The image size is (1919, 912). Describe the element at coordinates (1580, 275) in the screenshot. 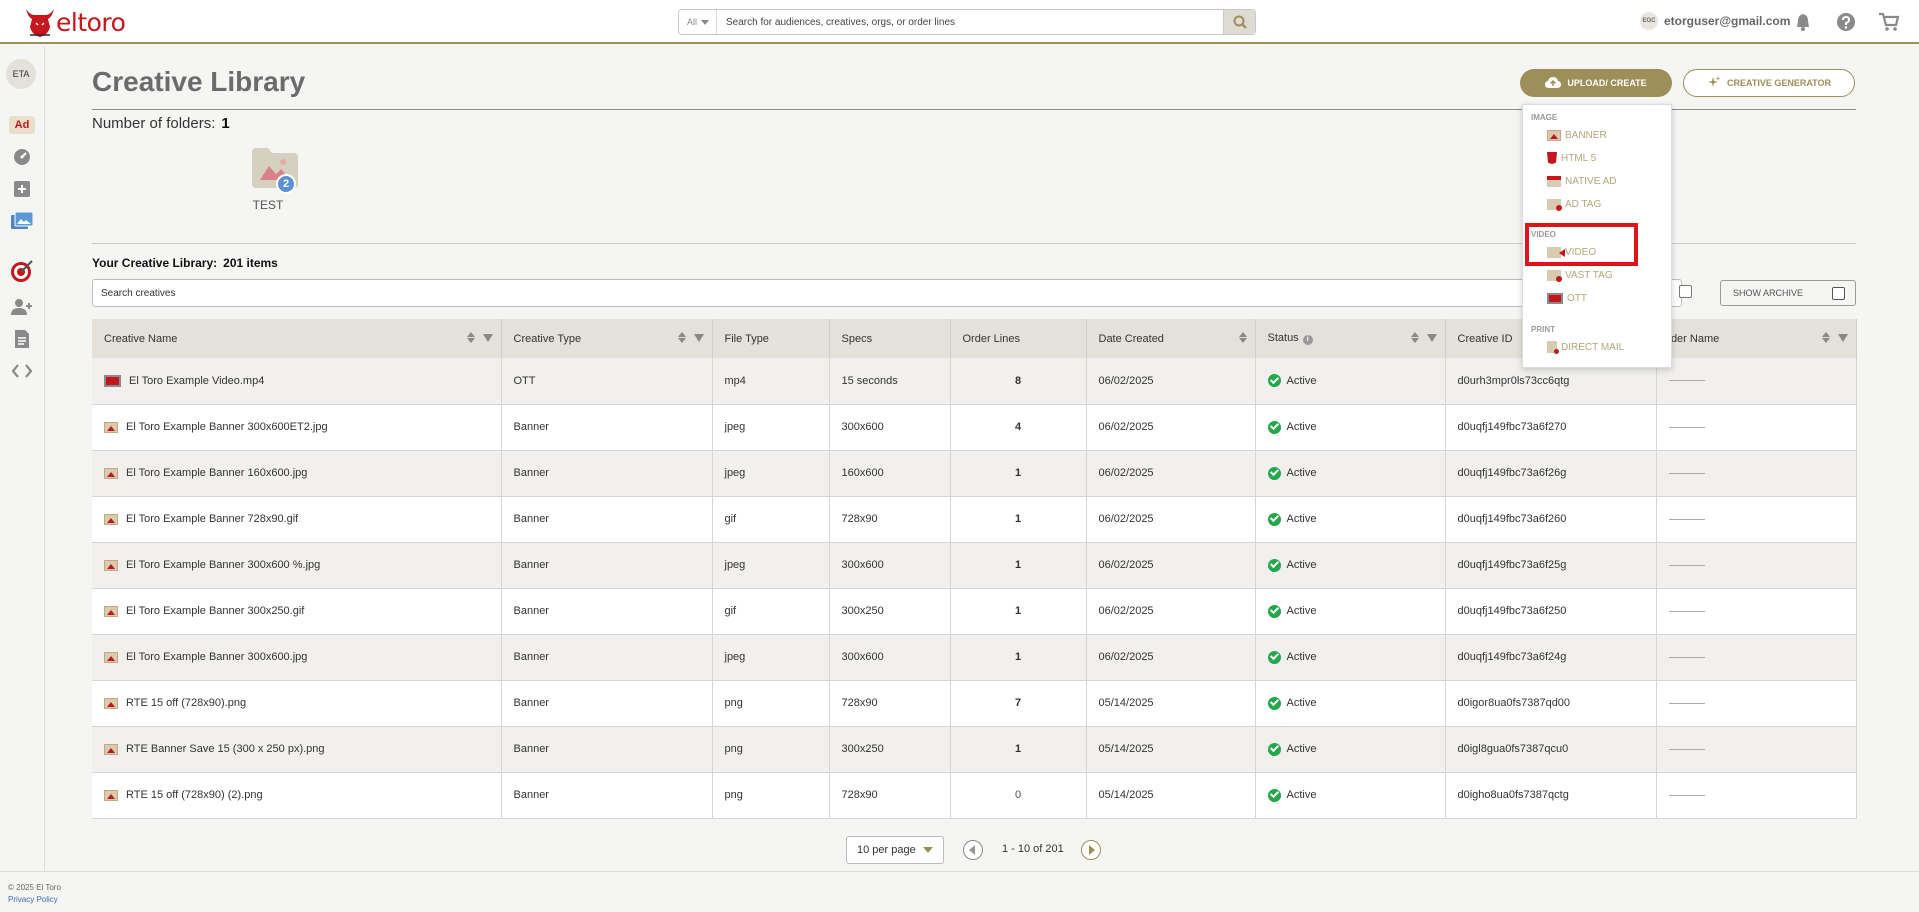

I see `menu-item-vast-tag: VAST TAG` at that location.